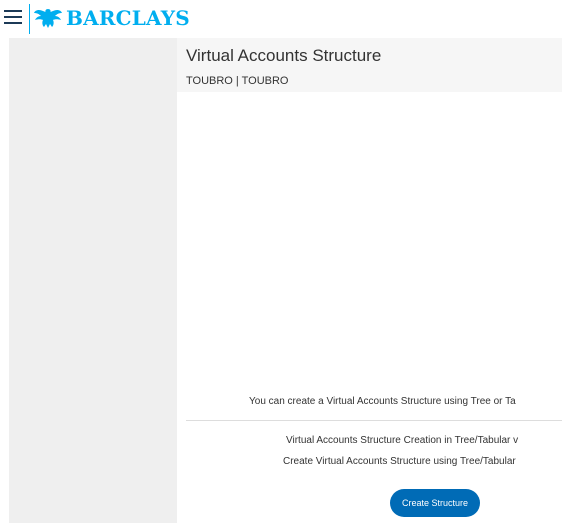 The height and width of the screenshot is (523, 562). I want to click on barclays-logo: BARCLAYS, so click(111, 18).